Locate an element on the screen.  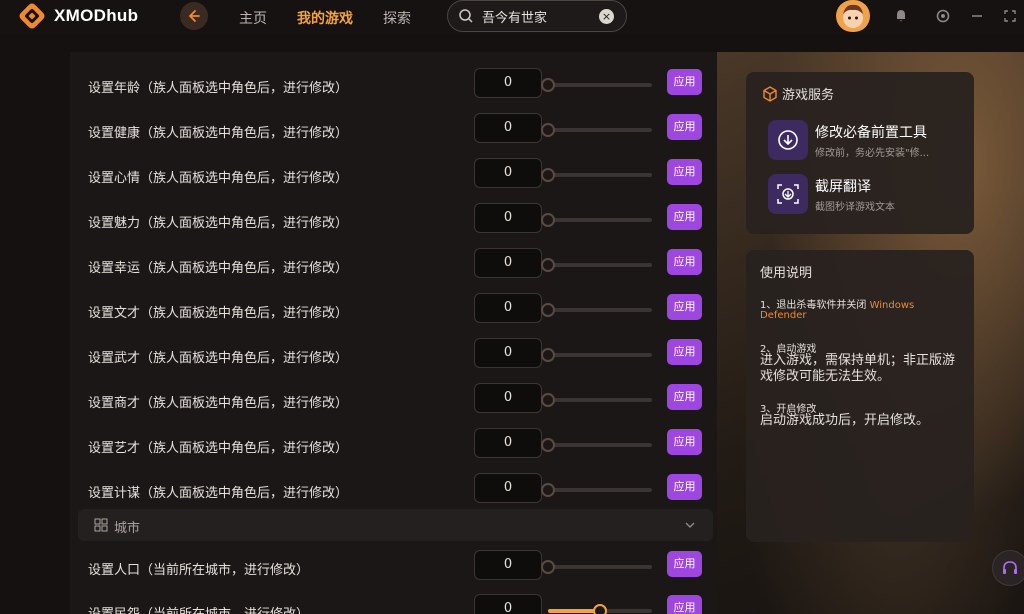
guide-title: 使用说明 is located at coordinates (786, 273).